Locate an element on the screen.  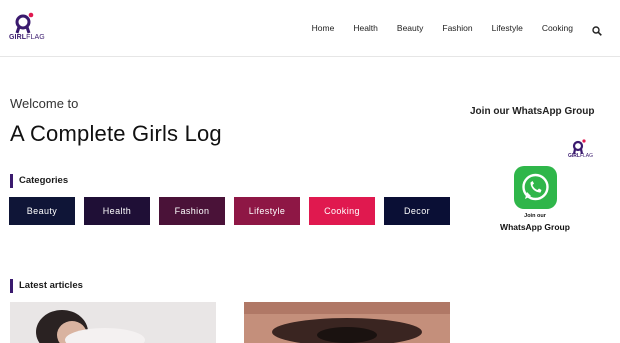
nav-item-cooking: Cooking is located at coordinates (557, 28).